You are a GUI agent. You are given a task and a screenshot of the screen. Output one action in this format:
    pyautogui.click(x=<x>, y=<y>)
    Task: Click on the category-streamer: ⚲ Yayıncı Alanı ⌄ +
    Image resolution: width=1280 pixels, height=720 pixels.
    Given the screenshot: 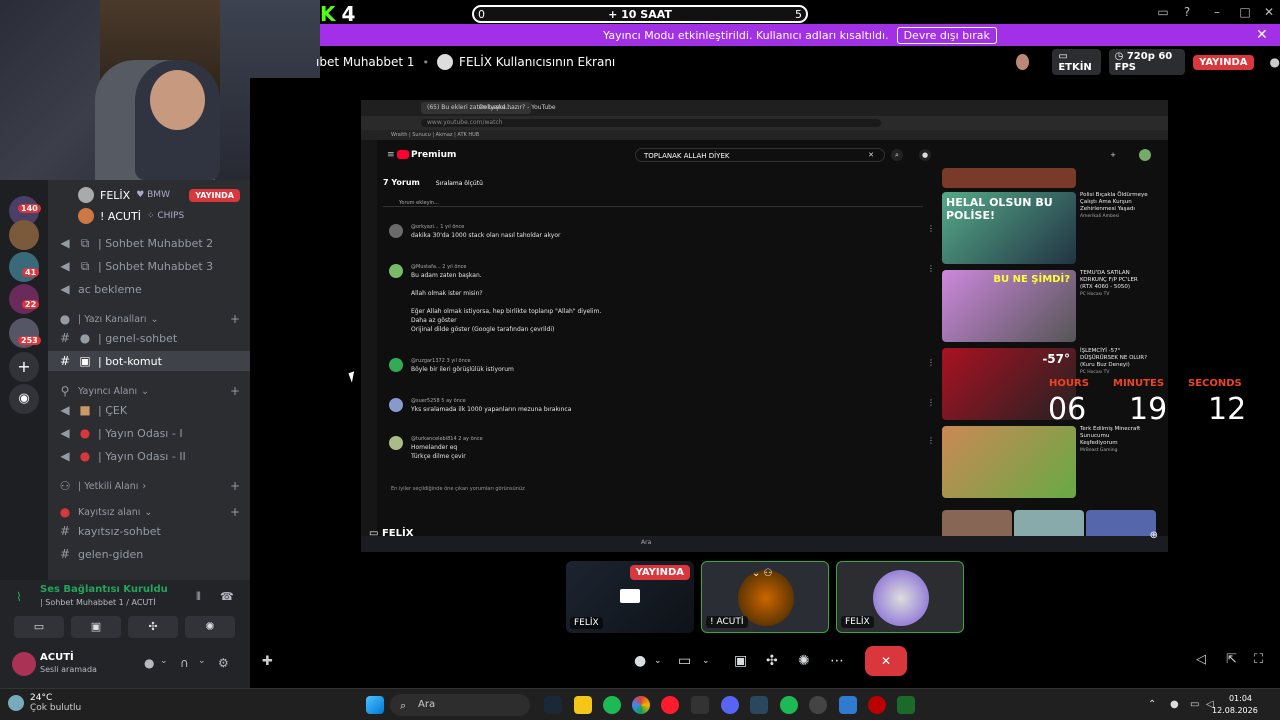 What is the action you would take?
    pyautogui.click(x=149, y=391)
    